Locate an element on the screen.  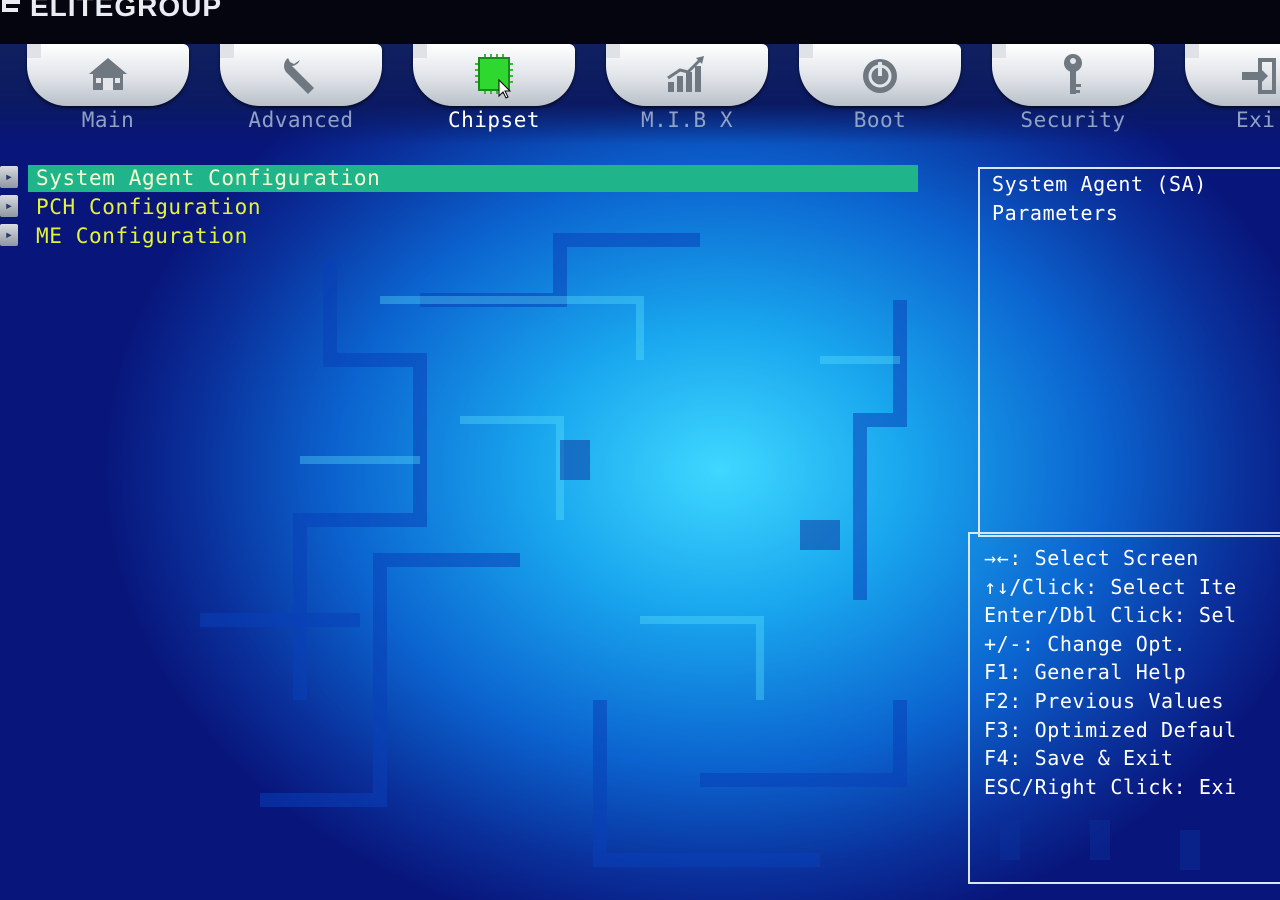
key-hint: ↑↓/Click: Select Ite is located at coordinates (1110, 586).